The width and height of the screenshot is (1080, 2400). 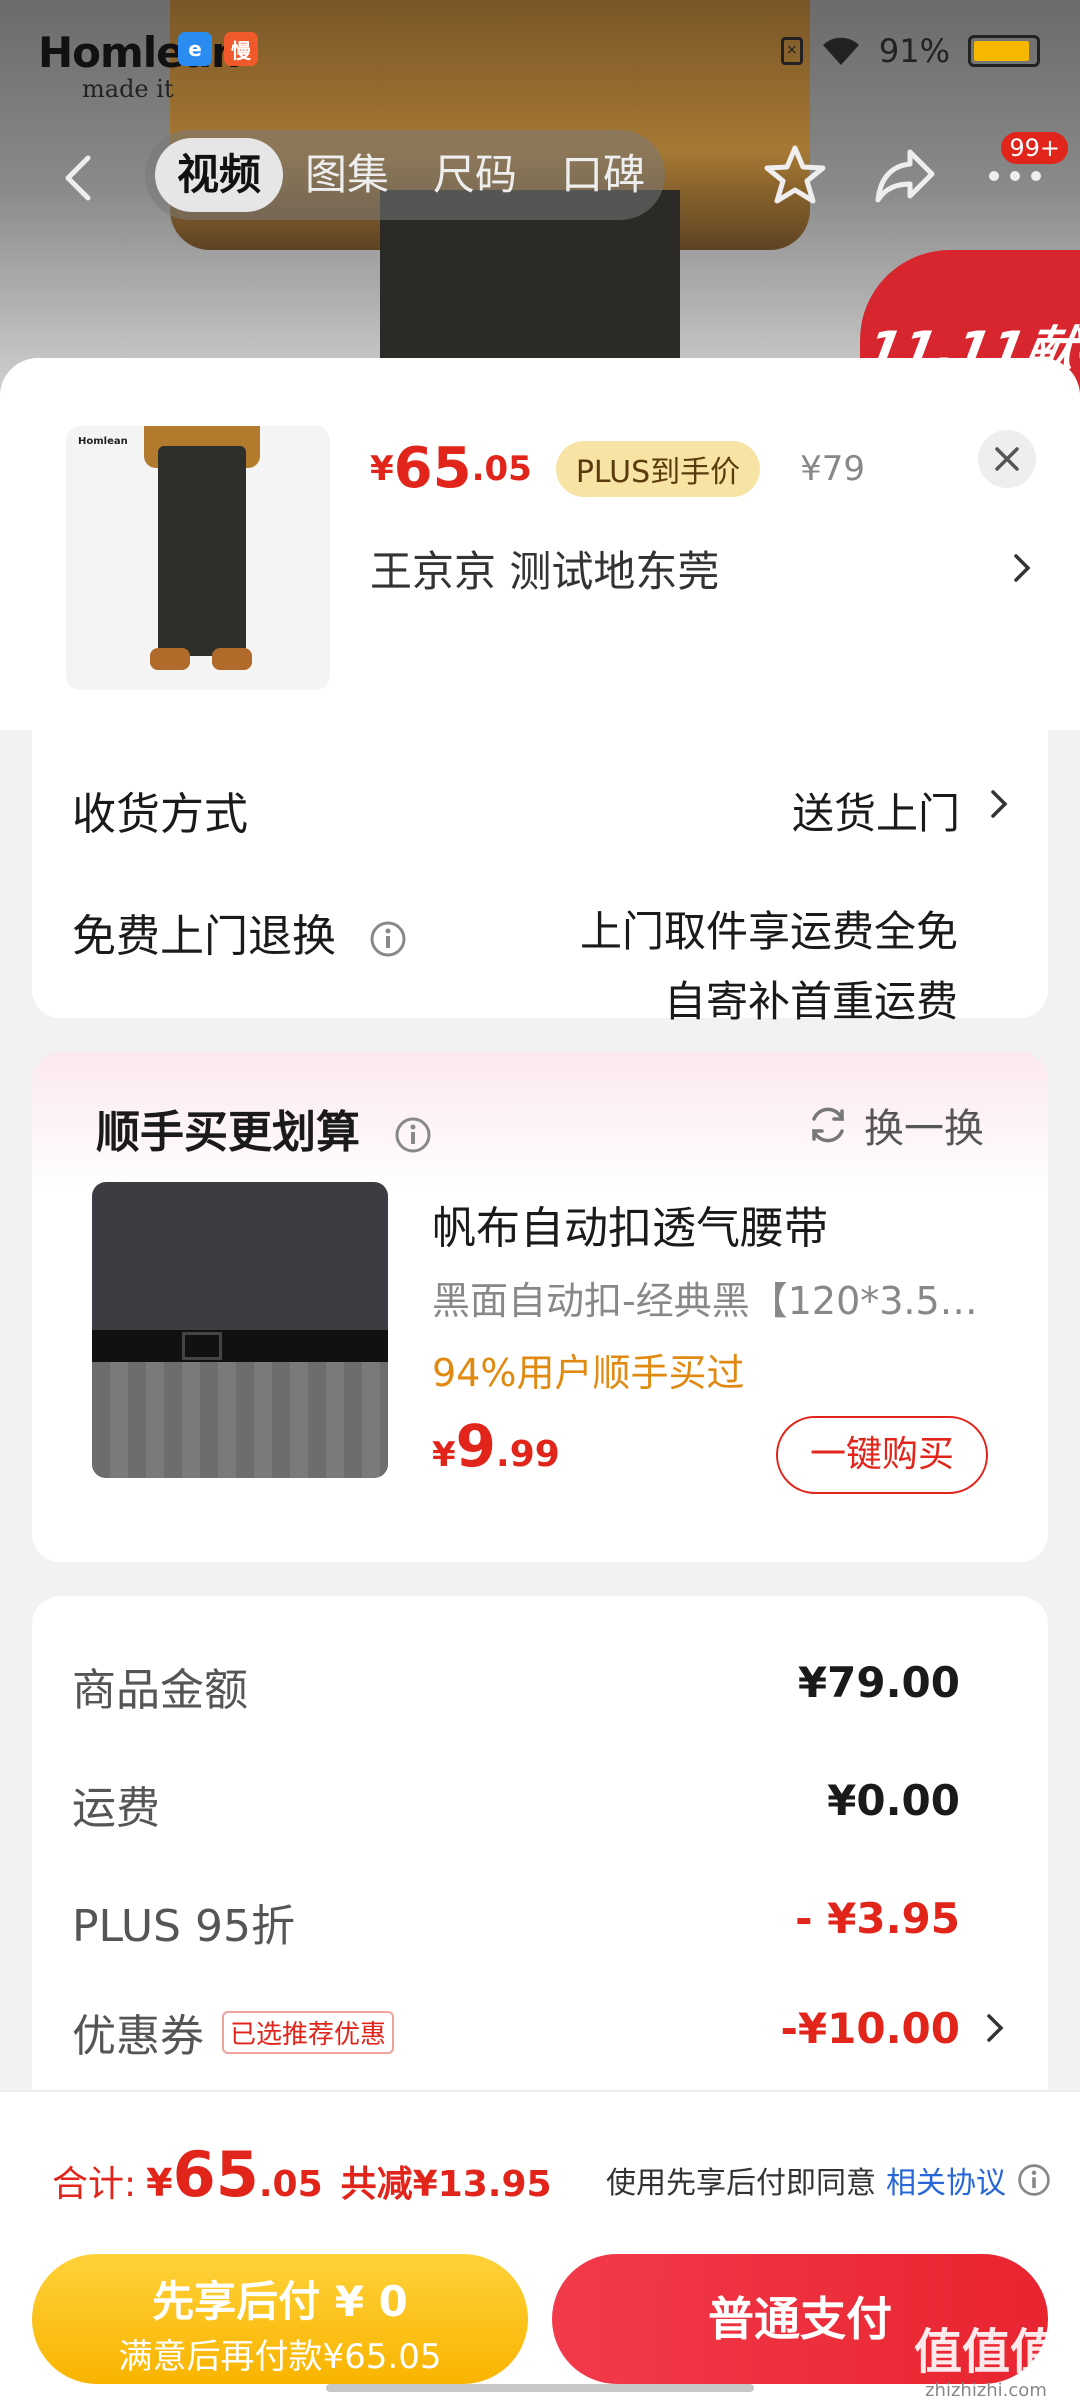 I want to click on free-return-text: 免费上门退换, so click(x=204, y=936).